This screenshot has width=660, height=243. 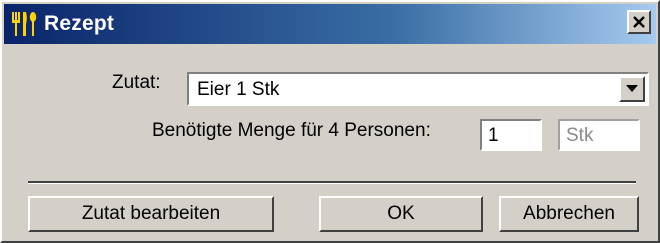 I want to click on edit-ingredient-button: Zutat bearbeiten, so click(x=151, y=214).